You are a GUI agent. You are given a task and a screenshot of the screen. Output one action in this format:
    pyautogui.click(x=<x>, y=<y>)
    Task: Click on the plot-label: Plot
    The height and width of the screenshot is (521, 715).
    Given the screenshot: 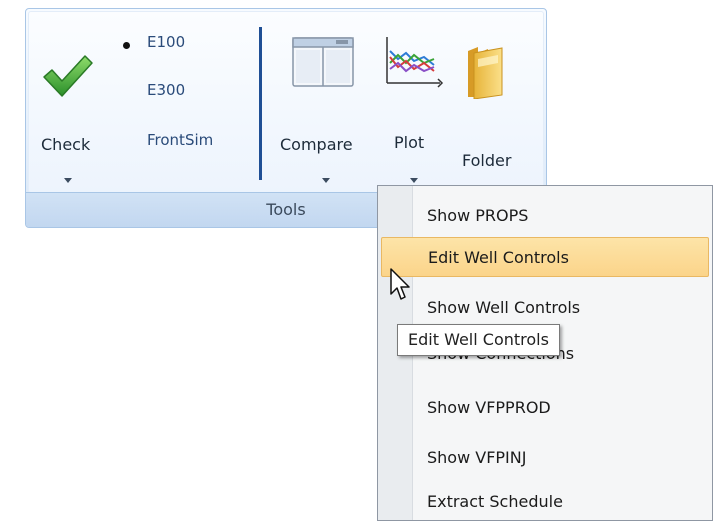 What is the action you would take?
    pyautogui.click(x=409, y=142)
    